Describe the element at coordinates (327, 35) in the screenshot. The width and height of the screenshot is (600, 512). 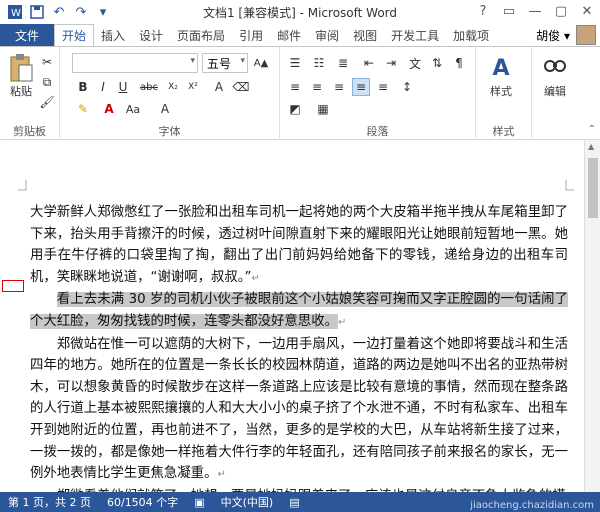
I see `tab-review: 审阅` at that location.